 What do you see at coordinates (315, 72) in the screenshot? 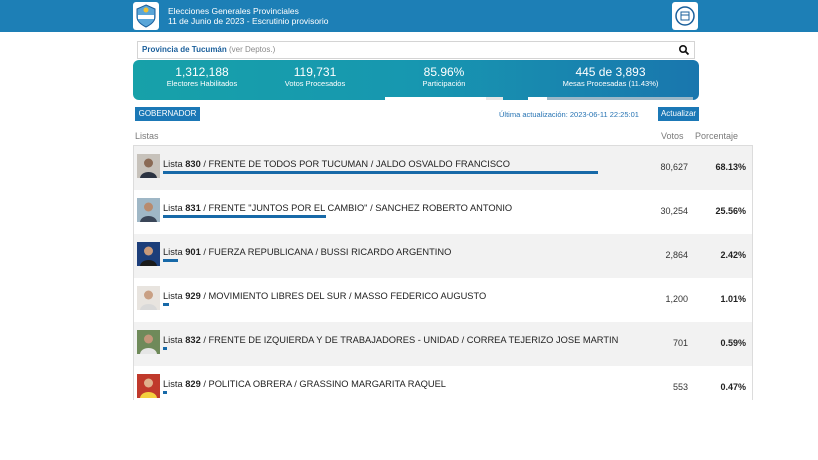
I see `votos-value: 119,731` at bounding box center [315, 72].